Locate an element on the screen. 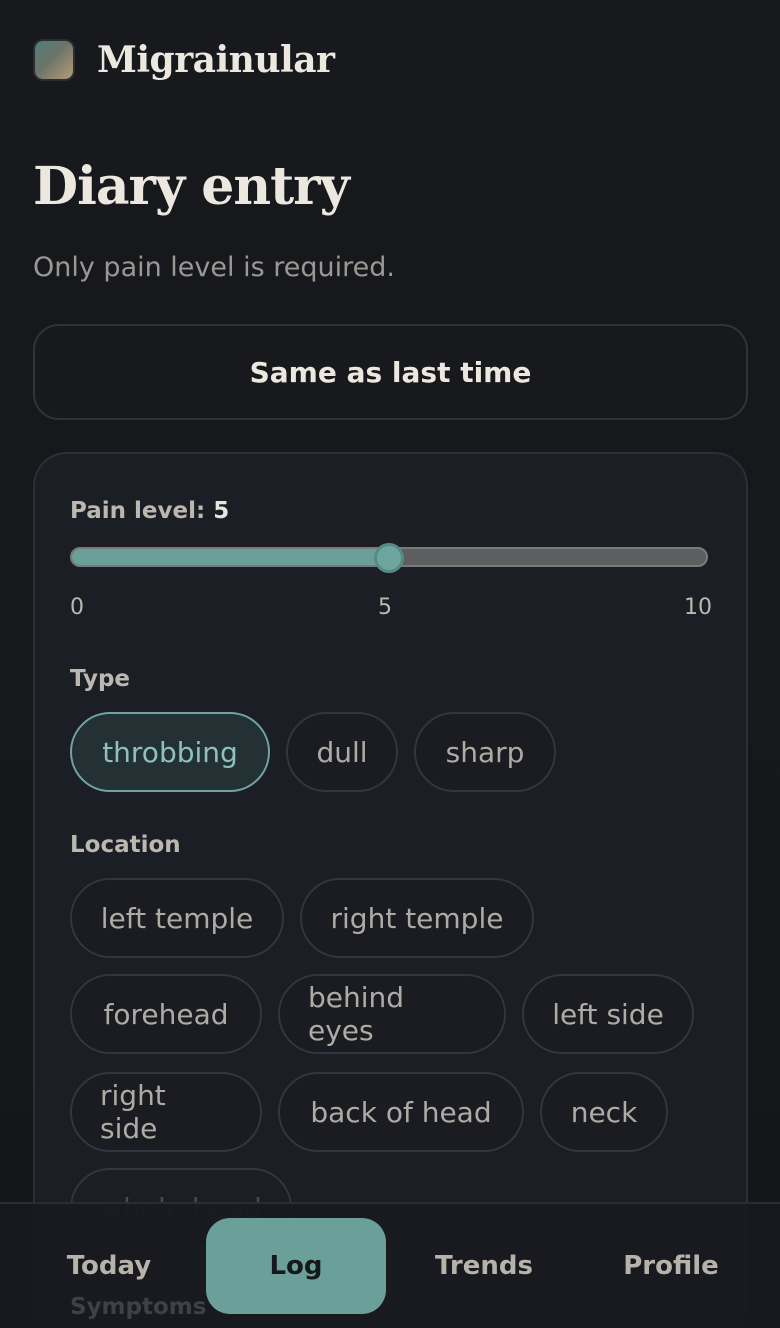 Image resolution: width=780 pixels, height=1328 pixels. page-title: Diary entry is located at coordinates (191, 186).